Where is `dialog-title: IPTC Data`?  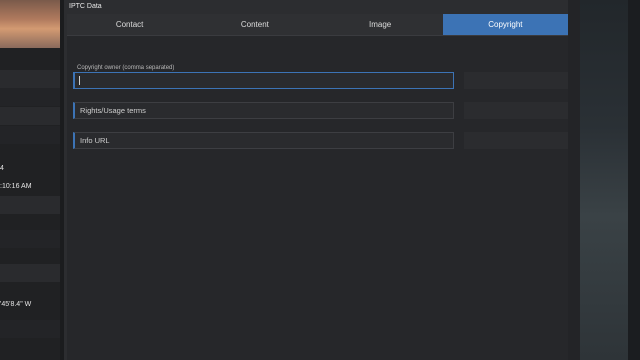 dialog-title: IPTC Data is located at coordinates (85, 6).